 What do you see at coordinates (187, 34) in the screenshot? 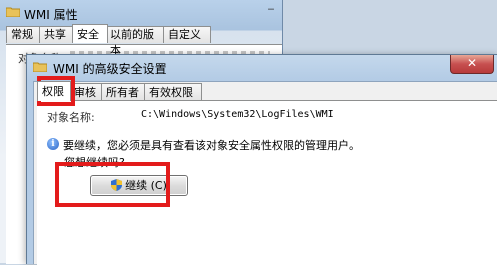
I see `tab-customize: 自定义` at bounding box center [187, 34].